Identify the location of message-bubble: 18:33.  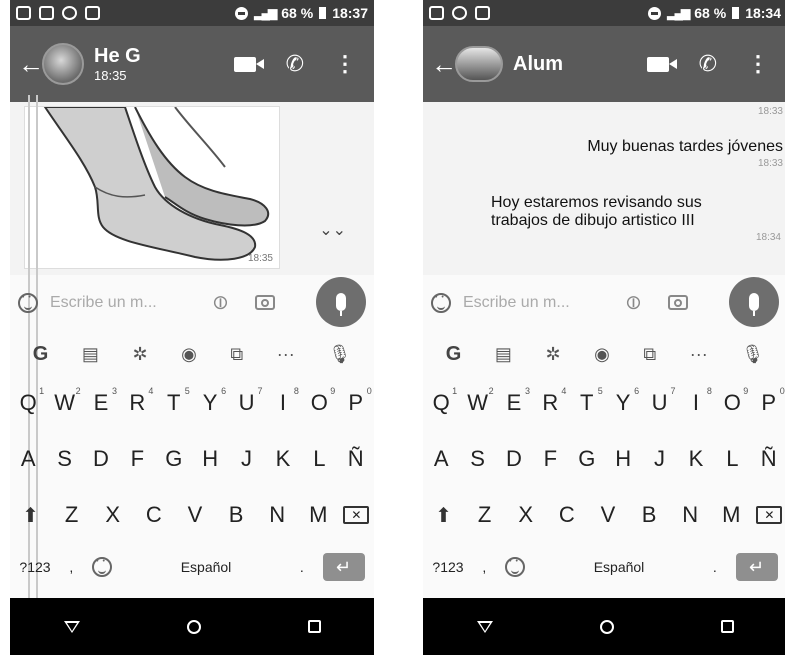
(770, 110).